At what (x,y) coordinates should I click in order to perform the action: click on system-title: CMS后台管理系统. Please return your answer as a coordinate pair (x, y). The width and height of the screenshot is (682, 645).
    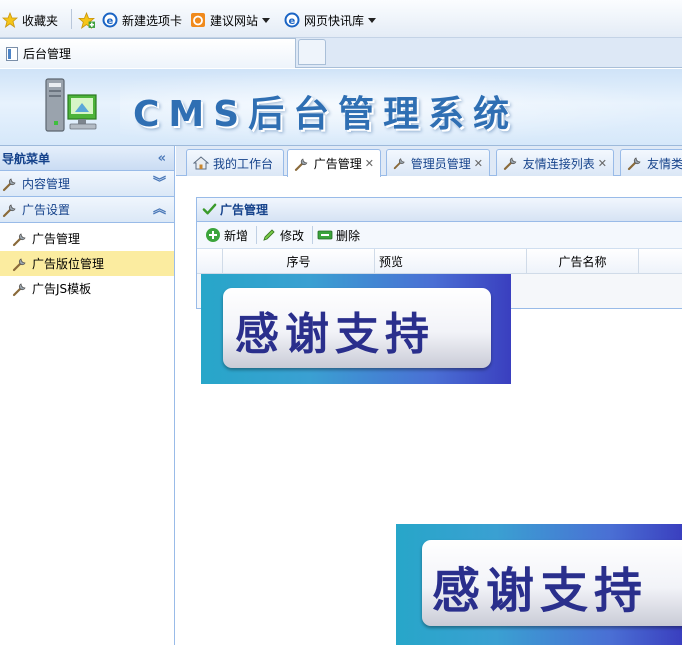
    Looking at the image, I should click on (326, 114).